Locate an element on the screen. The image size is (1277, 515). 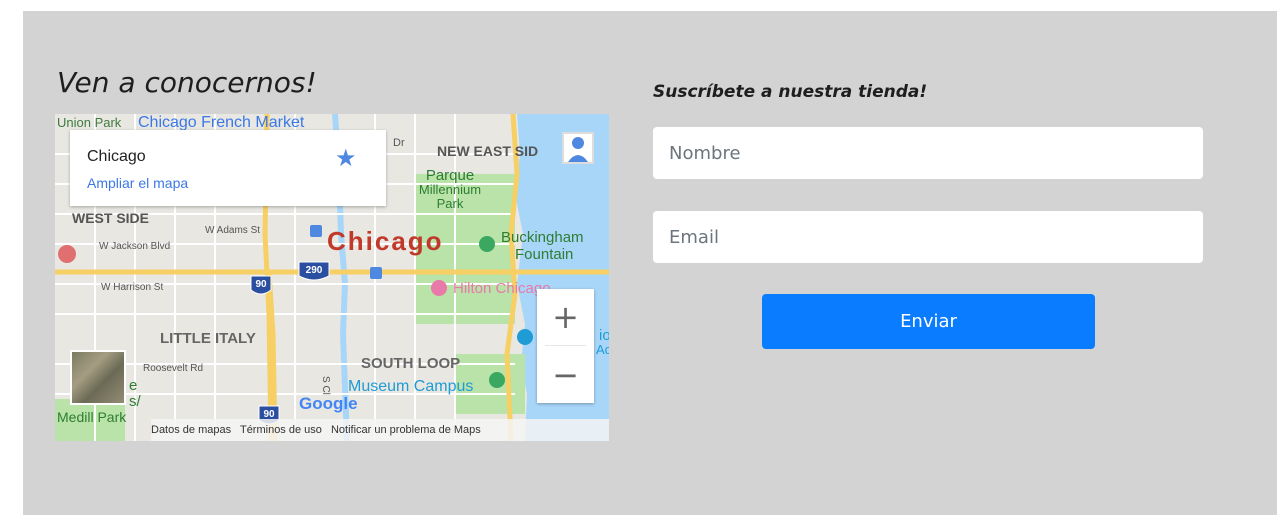
zoom-in-button: + is located at coordinates (565, 317).